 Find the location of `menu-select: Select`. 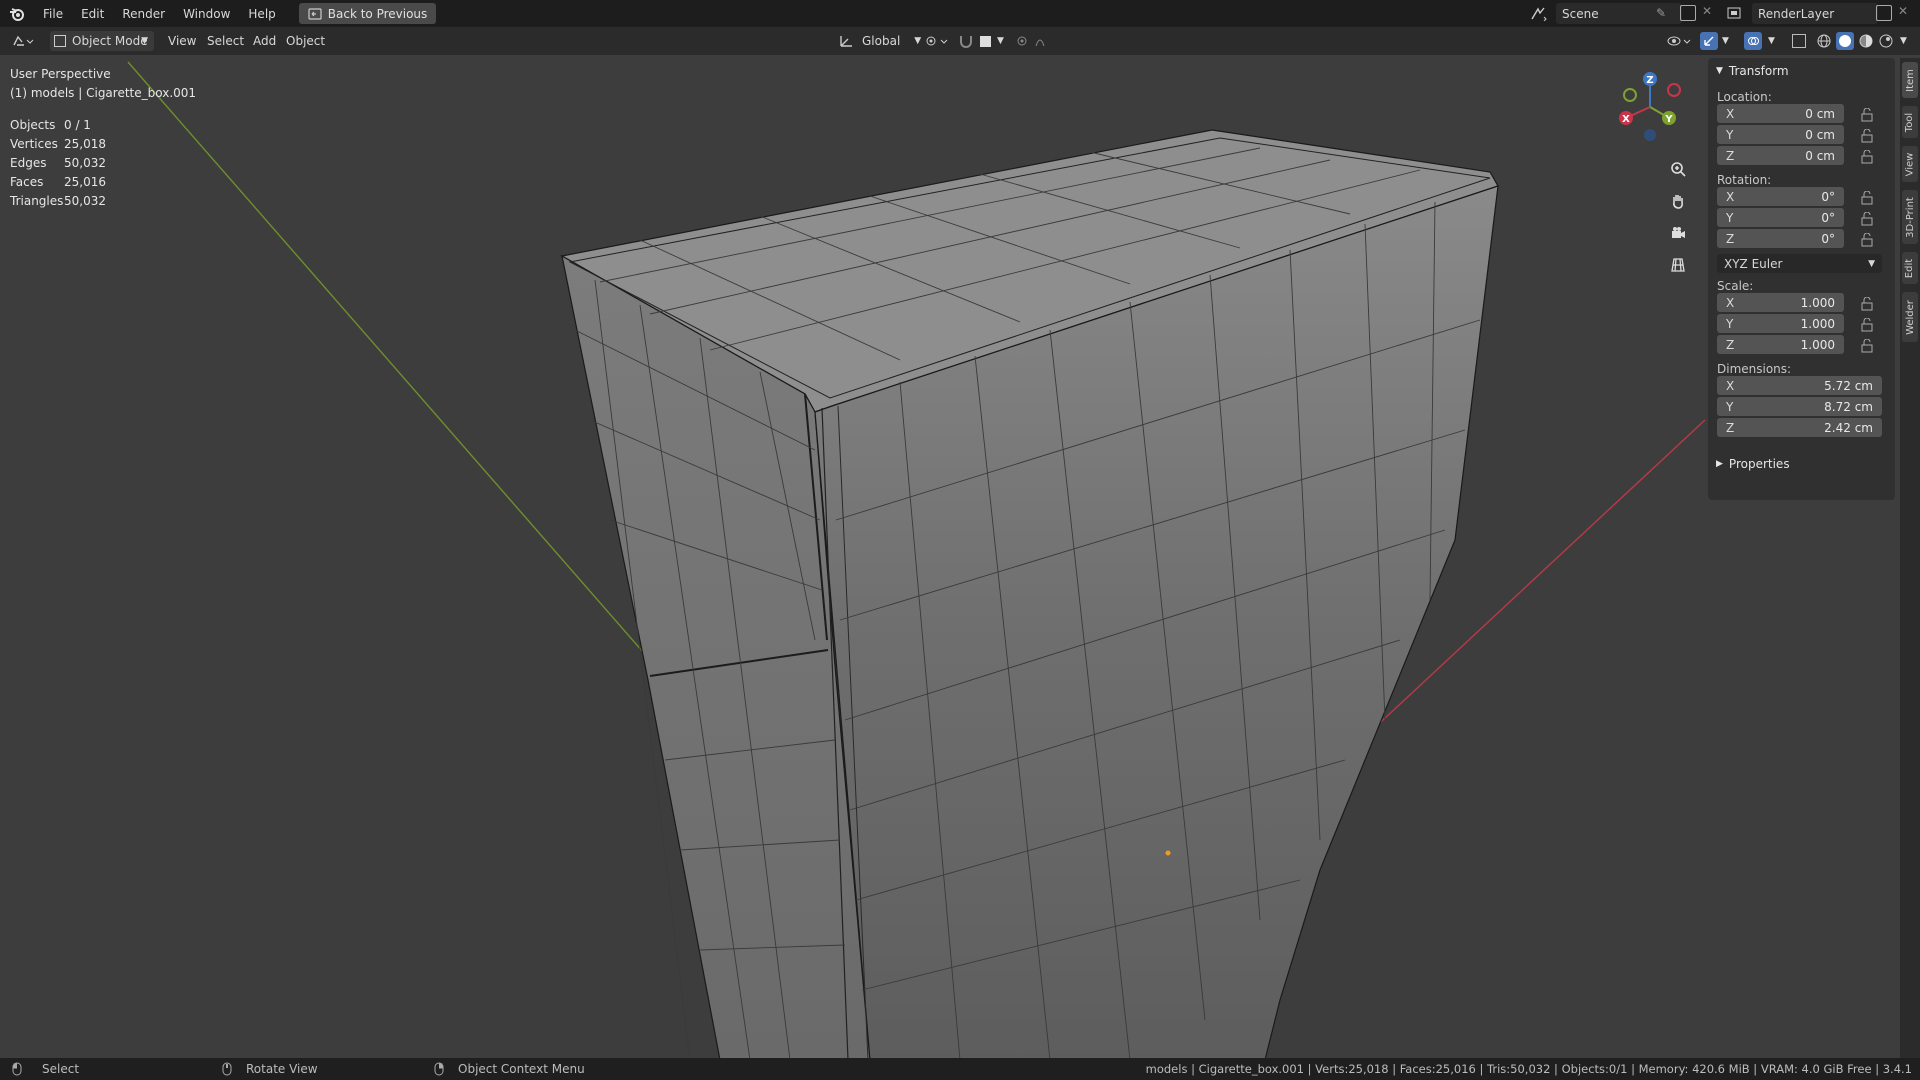

menu-select: Select is located at coordinates (225, 41).